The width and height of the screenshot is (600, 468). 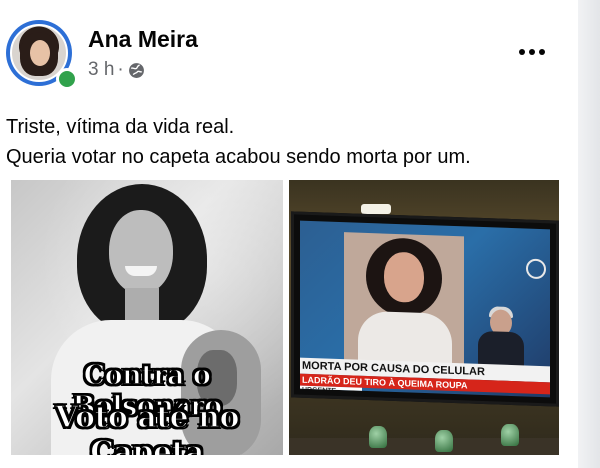 What do you see at coordinates (116, 70) in the screenshot?
I see `post-meta: 3 h ·` at bounding box center [116, 70].